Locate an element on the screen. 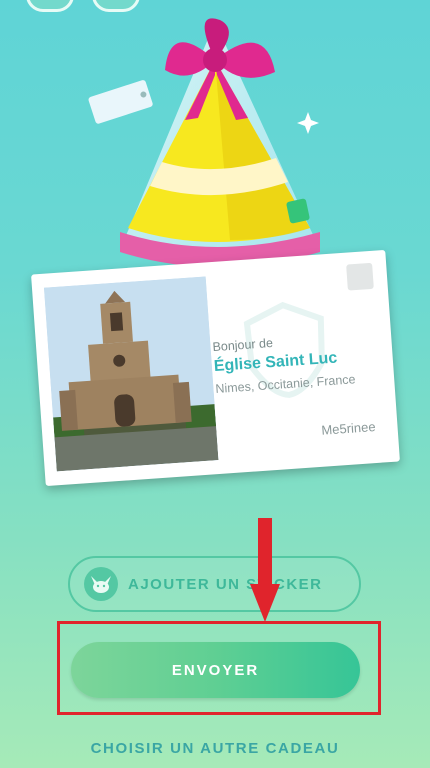 This screenshot has width=430, height=768. eevee-sticker-icon is located at coordinates (101, 584).